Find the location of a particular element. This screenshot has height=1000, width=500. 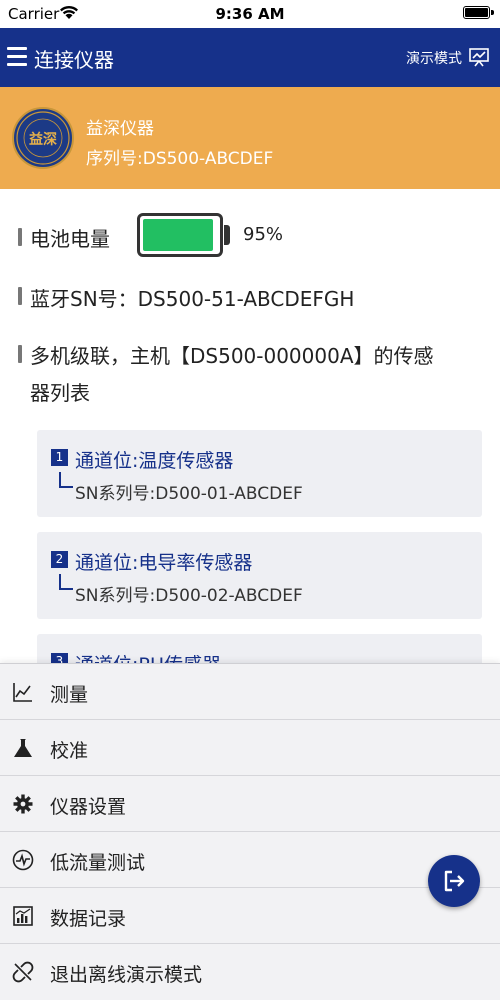

line-chart-icon is located at coordinates (22, 692).